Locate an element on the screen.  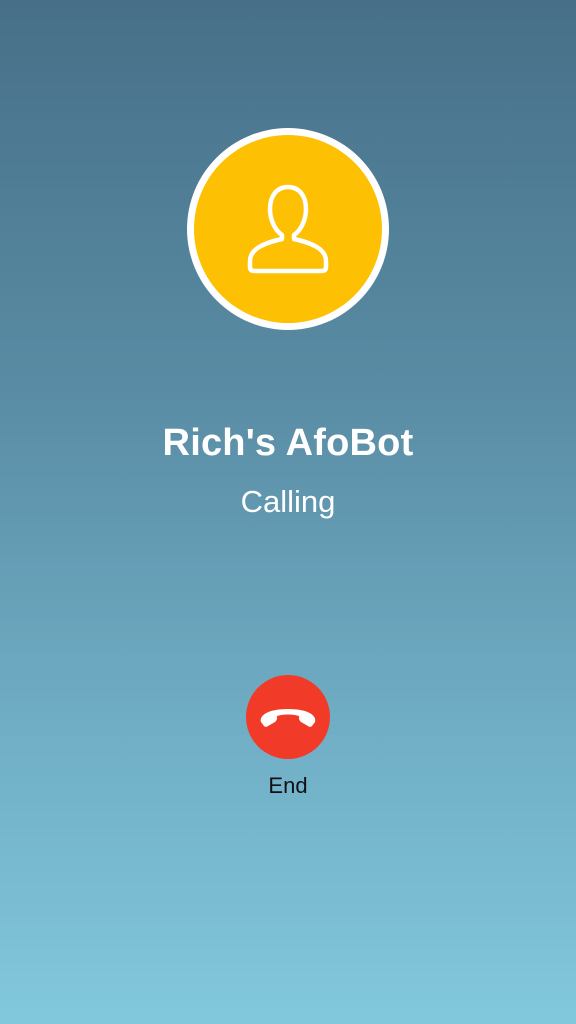
caller-name: Rich's AfoBot is located at coordinates (288, 443).